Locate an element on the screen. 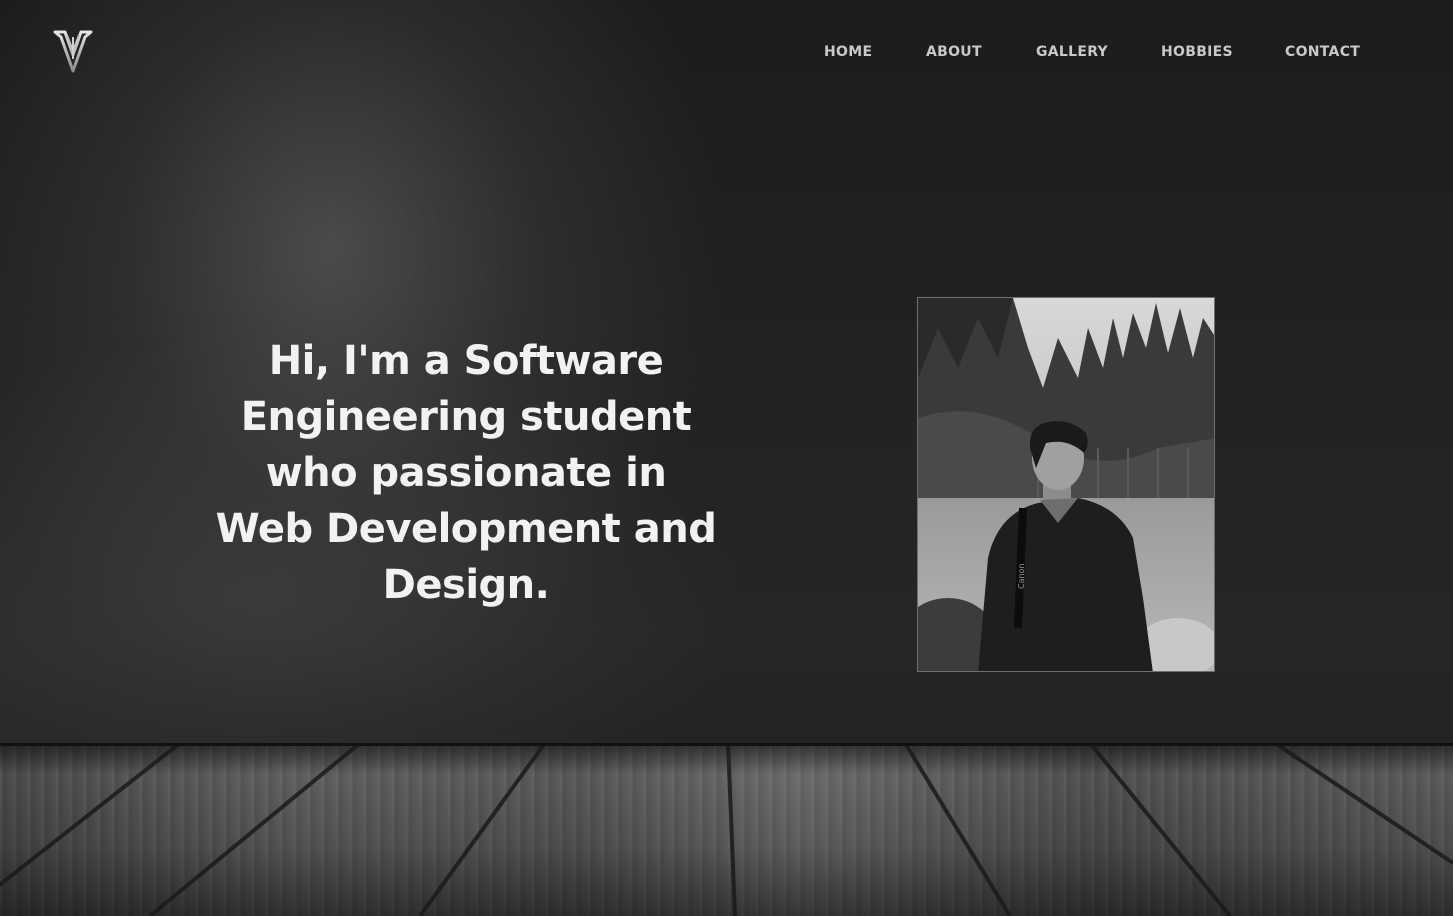  hero-line: who passionate in is located at coordinates (466, 473).